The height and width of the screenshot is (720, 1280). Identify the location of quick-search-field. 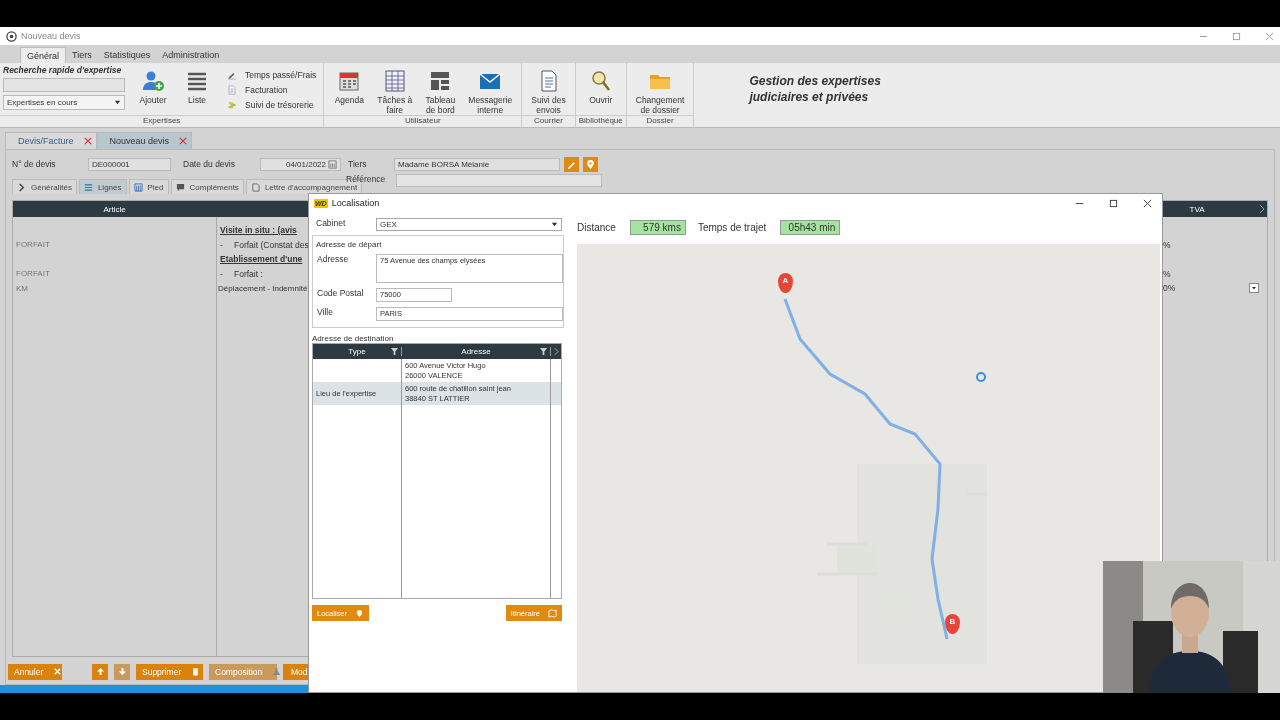
(64, 85).